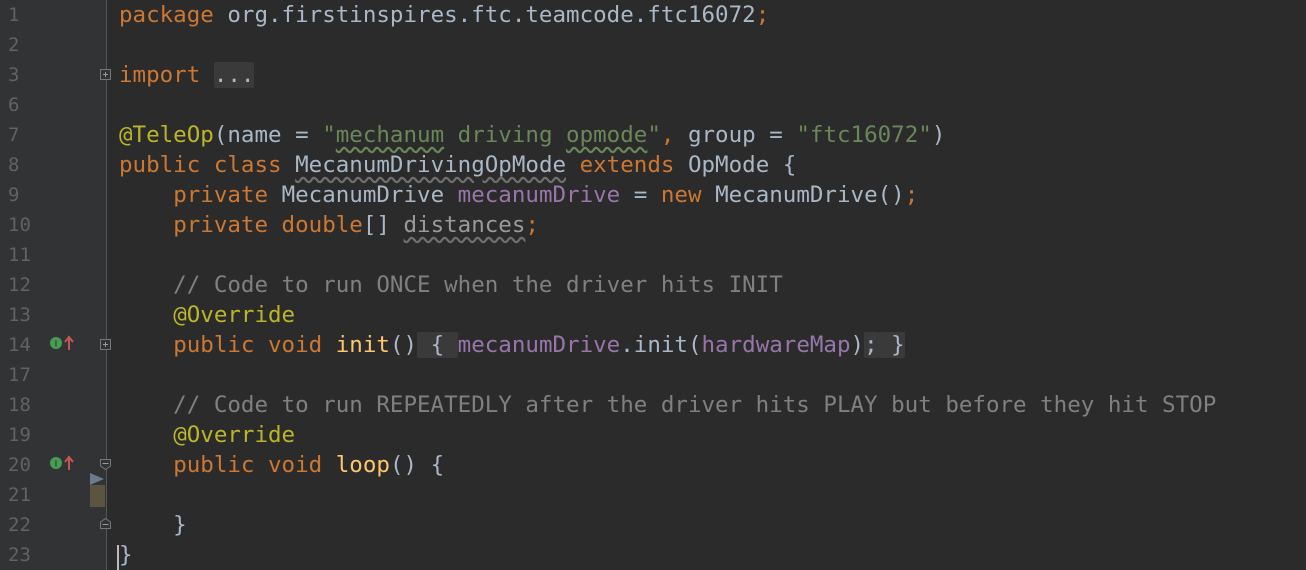 The height and width of the screenshot is (570, 1306). I want to click on field-name: hardwareMap, so click(776, 345).